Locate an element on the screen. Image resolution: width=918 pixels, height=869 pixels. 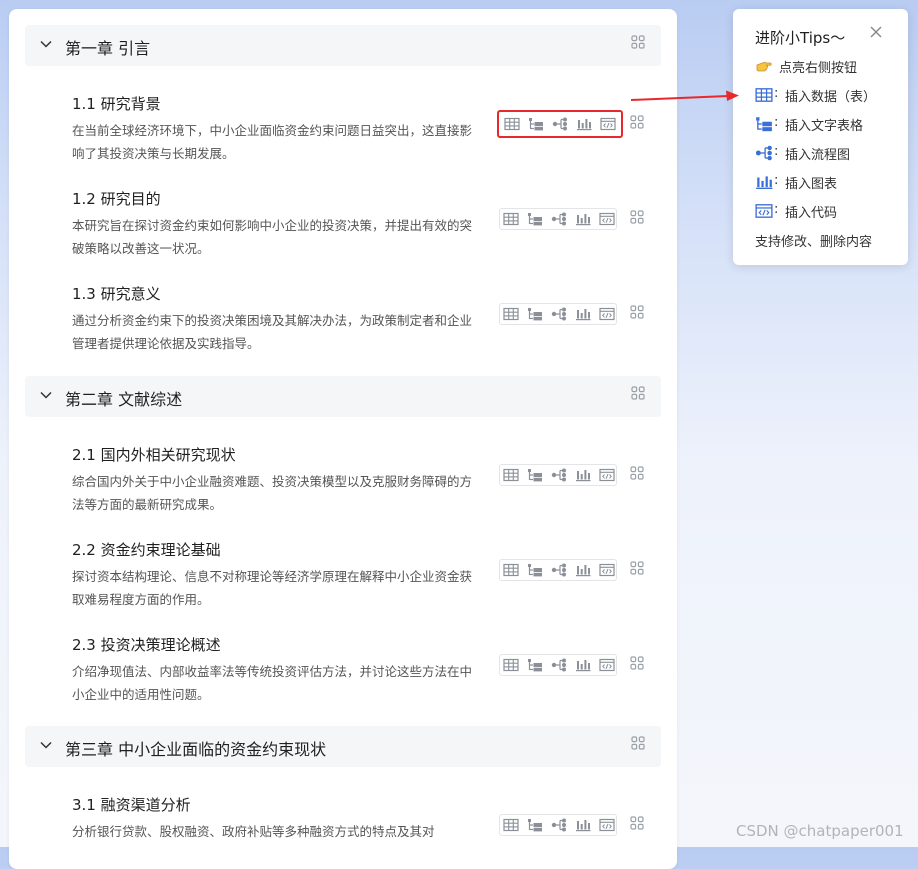
chapter-header: 第一章 引言 is located at coordinates (343, 45).